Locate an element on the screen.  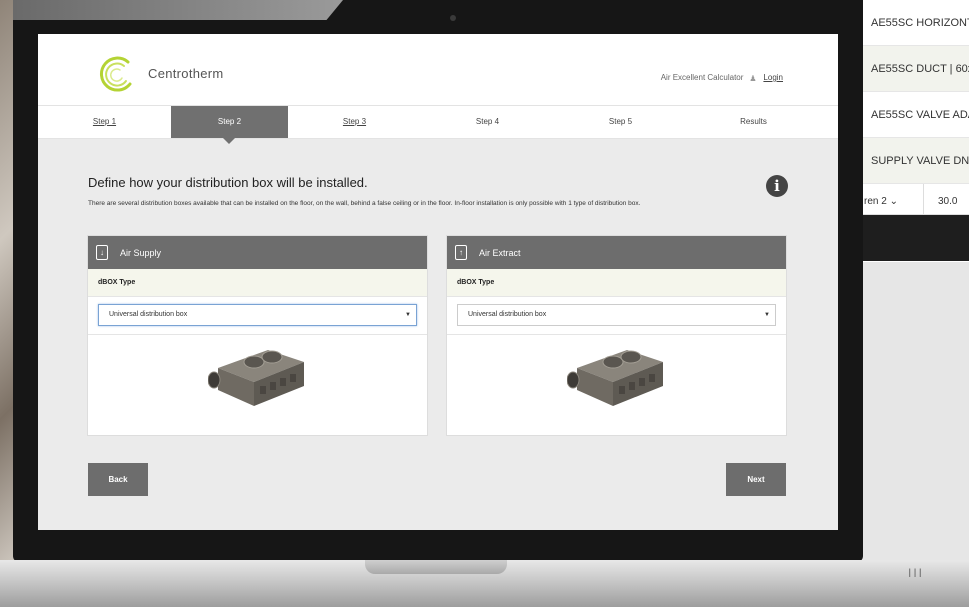
panel-title: Air Extract is located at coordinates (500, 252).